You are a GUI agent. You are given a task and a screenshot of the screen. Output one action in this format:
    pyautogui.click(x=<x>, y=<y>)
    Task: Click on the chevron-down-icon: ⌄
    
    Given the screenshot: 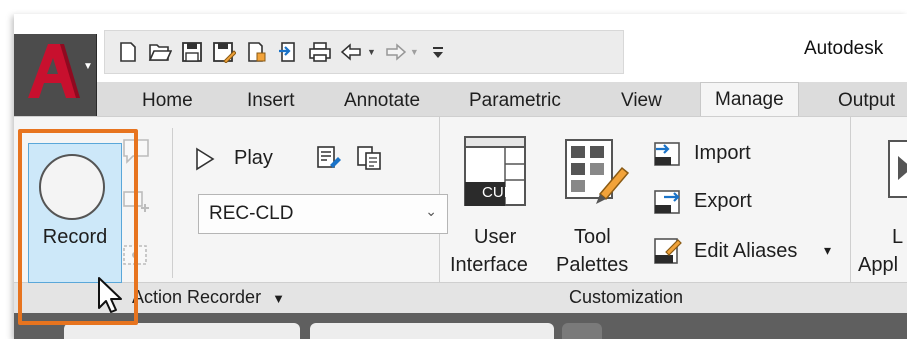 What is the action you would take?
    pyautogui.click(x=431, y=211)
    